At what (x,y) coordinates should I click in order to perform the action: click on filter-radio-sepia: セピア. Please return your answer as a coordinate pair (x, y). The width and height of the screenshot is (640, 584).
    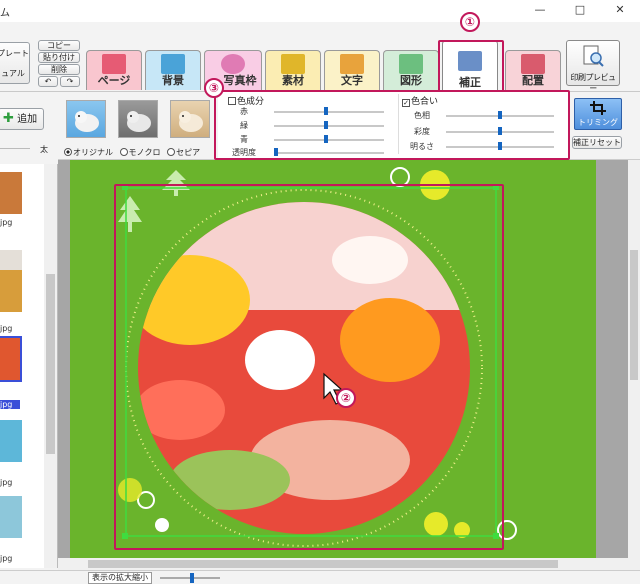
    Looking at the image, I should click on (183, 152).